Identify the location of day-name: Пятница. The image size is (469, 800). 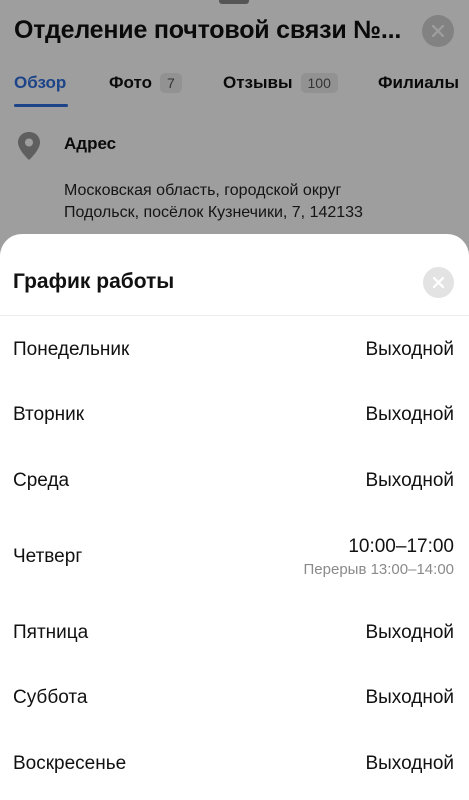
(51, 632).